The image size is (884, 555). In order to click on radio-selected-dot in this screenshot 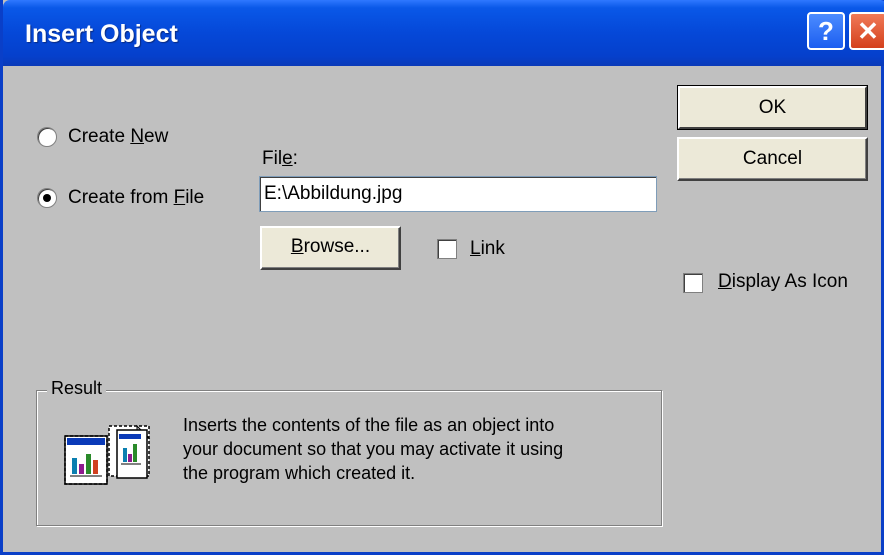, I will do `click(47, 198)`.